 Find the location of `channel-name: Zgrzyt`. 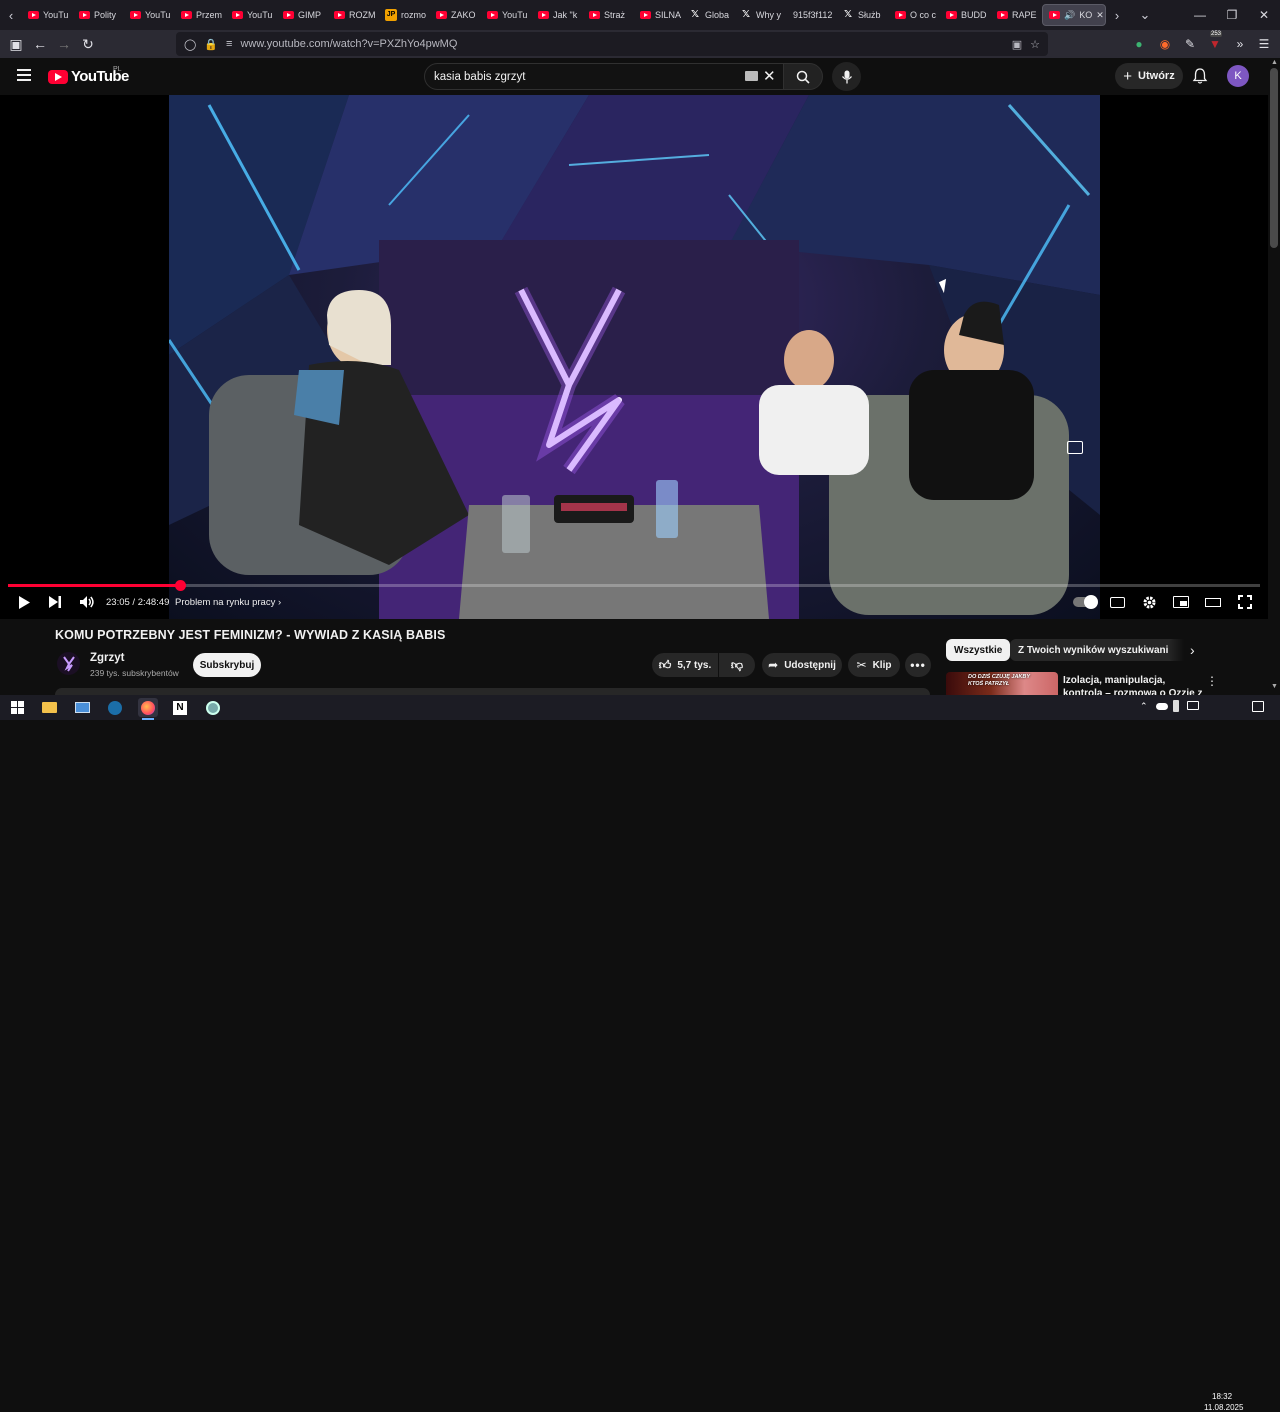

channel-name: Zgrzyt is located at coordinates (107, 658).